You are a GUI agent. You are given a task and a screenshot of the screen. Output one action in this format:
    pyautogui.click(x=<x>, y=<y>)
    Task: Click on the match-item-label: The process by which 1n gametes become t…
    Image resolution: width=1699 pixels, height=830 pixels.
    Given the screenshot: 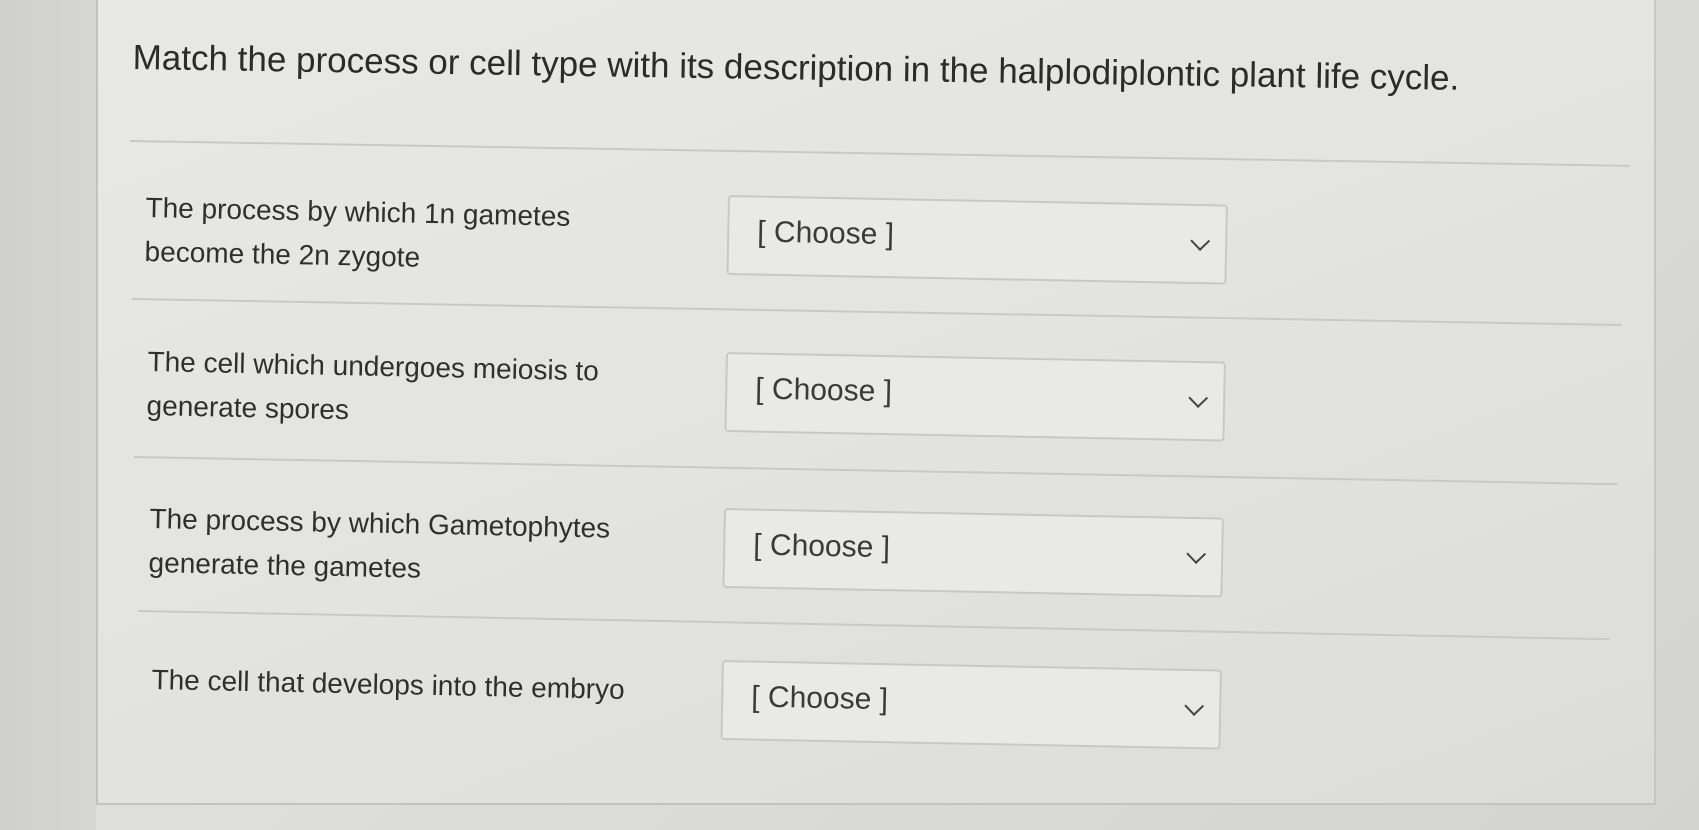 What is the action you would take?
    pyautogui.click(x=425, y=236)
    